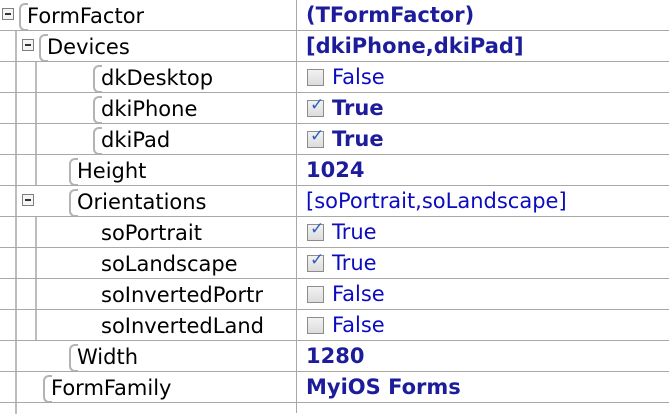 The width and height of the screenshot is (669, 414). I want to click on property-row-height: Height 1024, so click(334, 170).